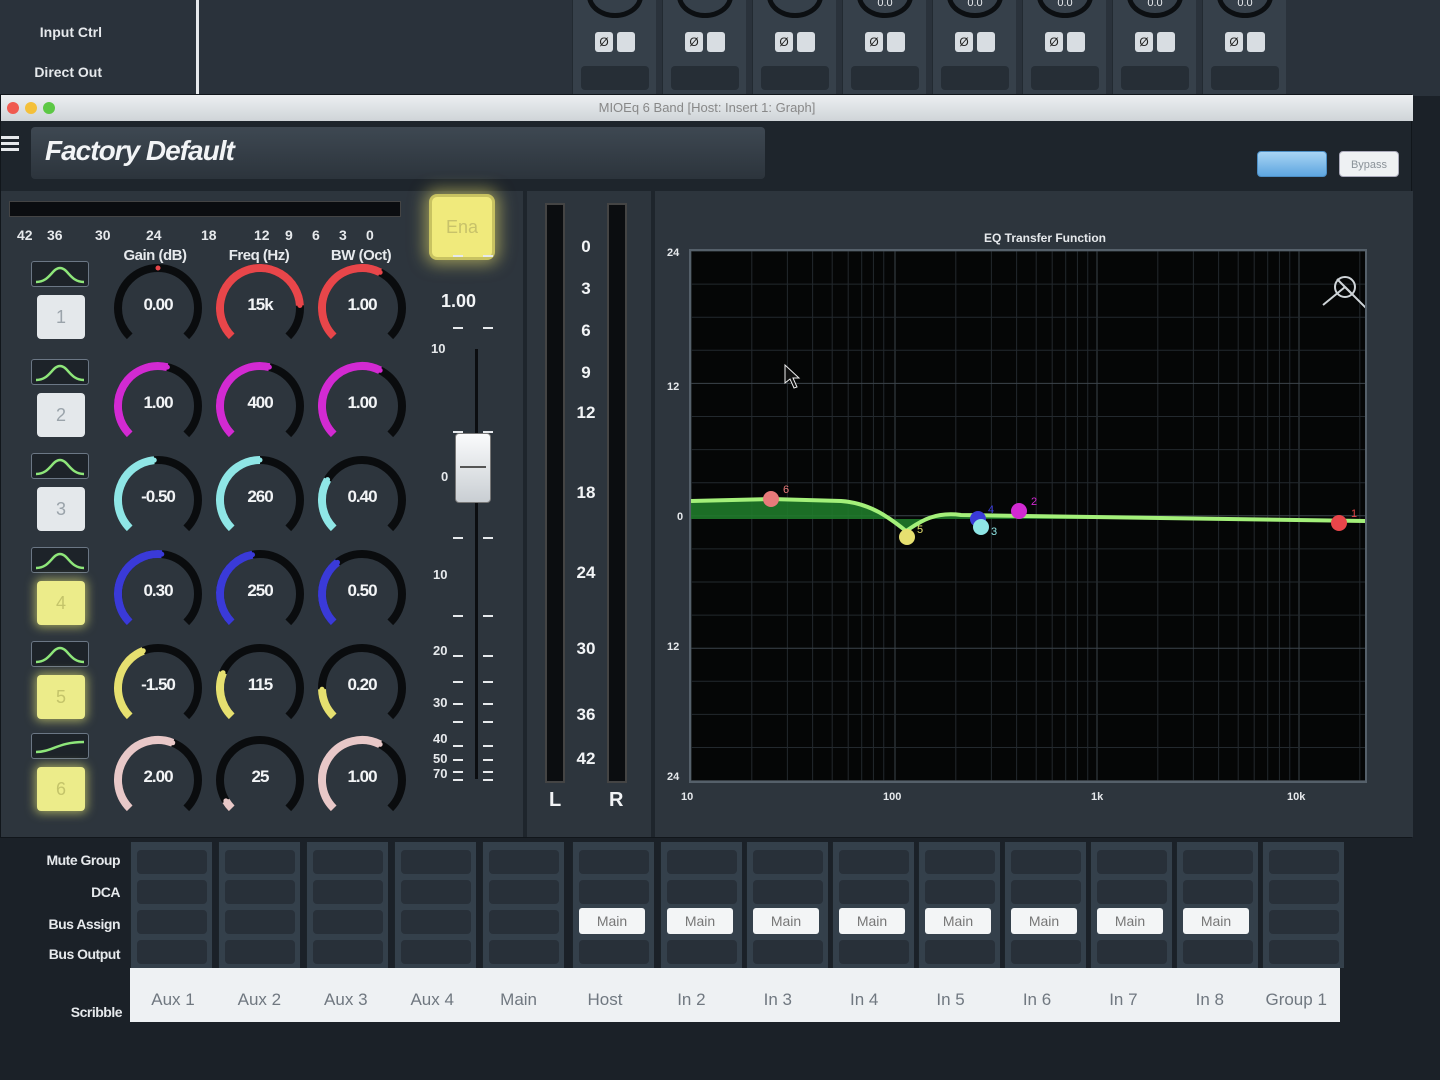  I want to click on scribble-label: Main, so click(519, 1000).